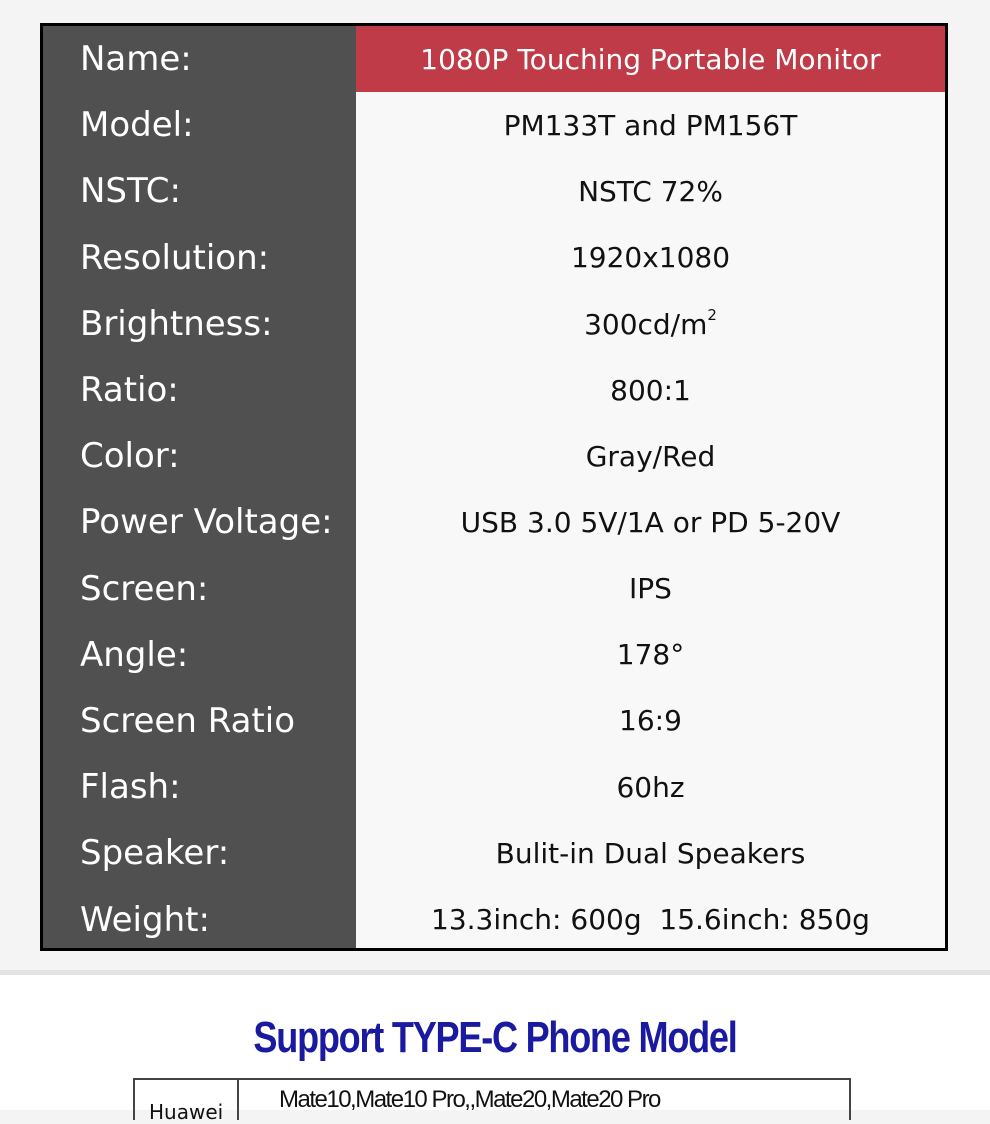 Image resolution: width=990 pixels, height=1124 pixels. What do you see at coordinates (137, 125) in the screenshot?
I see `spec-label-model: Model:` at bounding box center [137, 125].